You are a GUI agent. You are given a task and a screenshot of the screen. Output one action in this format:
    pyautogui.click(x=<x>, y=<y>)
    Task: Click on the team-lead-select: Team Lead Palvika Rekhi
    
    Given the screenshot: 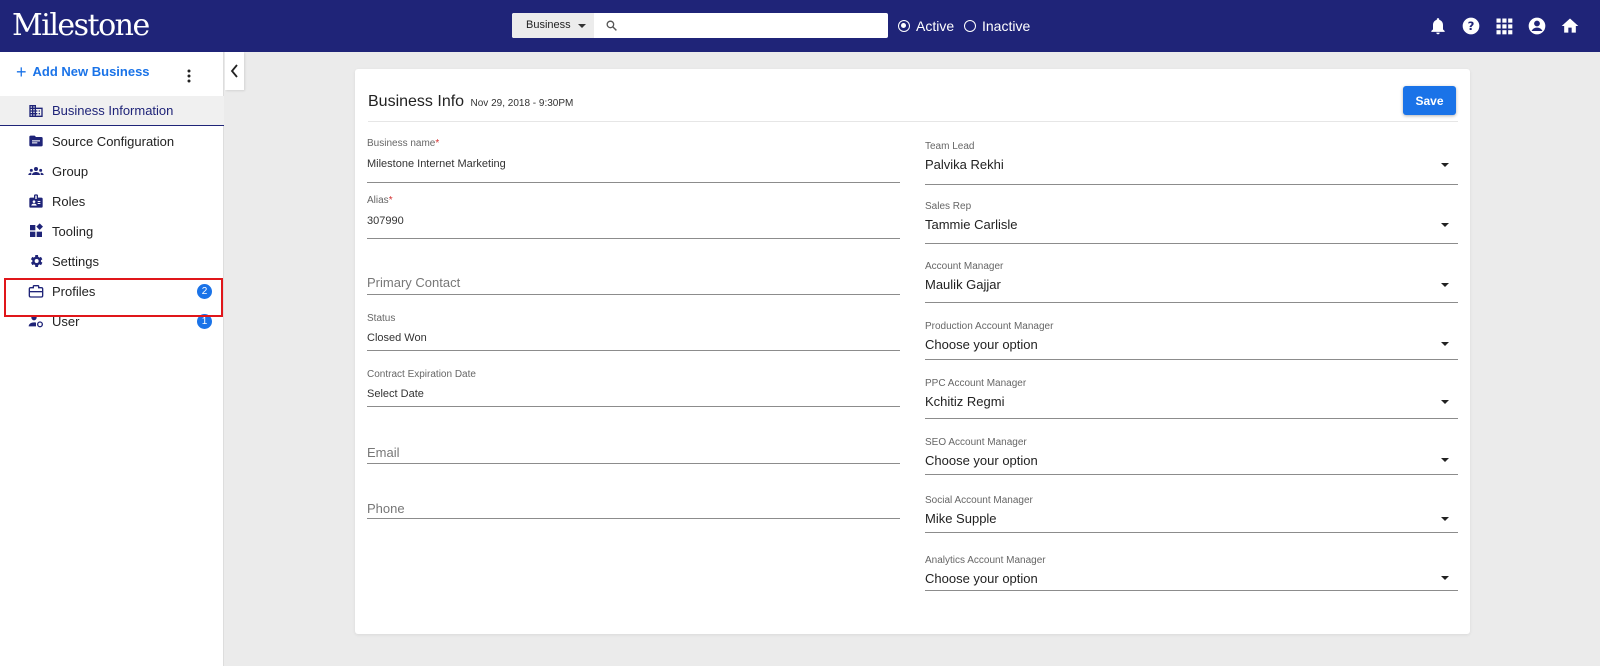 What is the action you would take?
    pyautogui.click(x=1191, y=163)
    